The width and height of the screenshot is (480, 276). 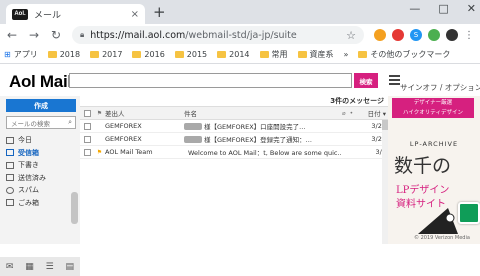 What do you see at coordinates (344, 113) in the screenshot?
I see `attachment-column-icon: ⌀` at bounding box center [344, 113].